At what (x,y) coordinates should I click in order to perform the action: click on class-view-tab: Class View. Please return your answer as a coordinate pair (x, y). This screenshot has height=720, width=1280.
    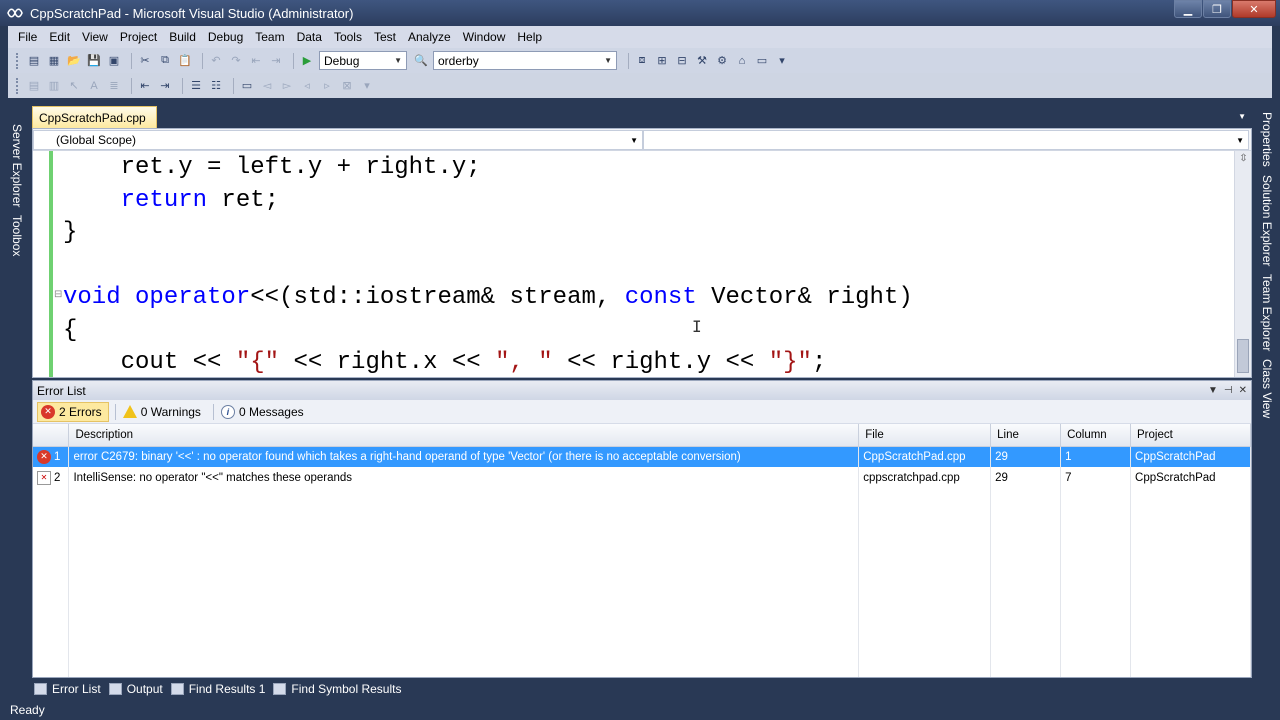
    Looking at the image, I should click on (1267, 388).